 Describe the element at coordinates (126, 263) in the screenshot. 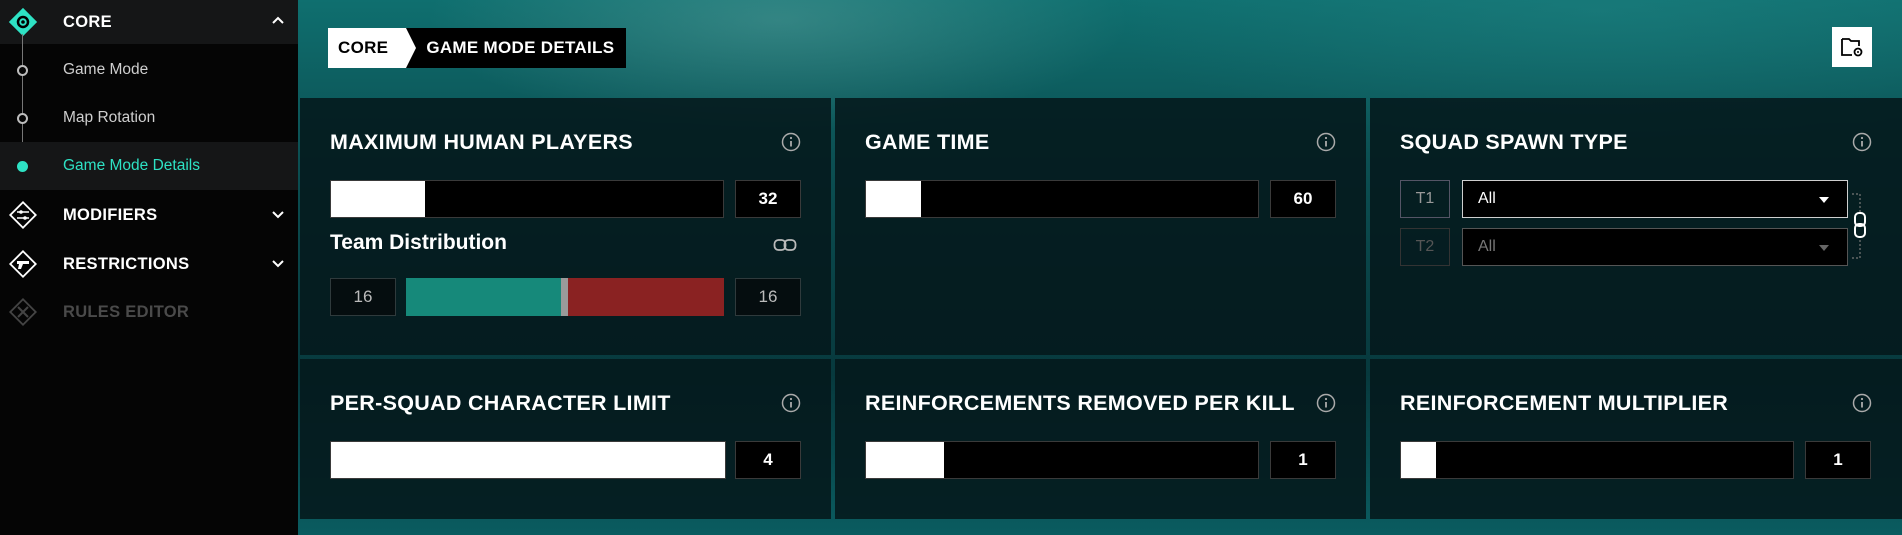

I see `sidebar-section-restrictions-label: RESTRICTIONS` at that location.